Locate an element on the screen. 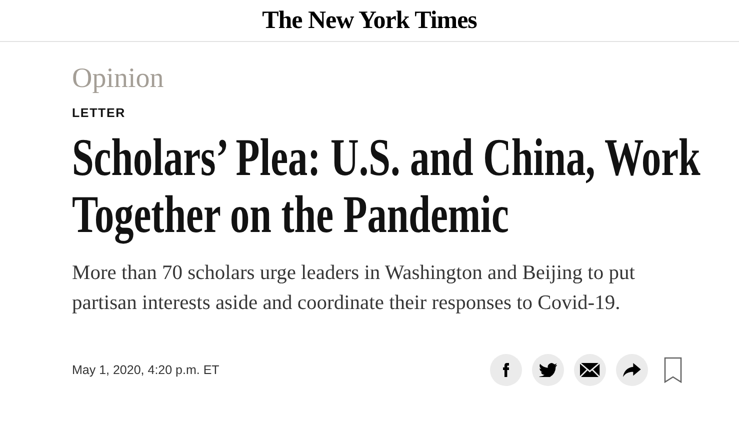 This screenshot has width=739, height=433. arrow-icon is located at coordinates (632, 370).